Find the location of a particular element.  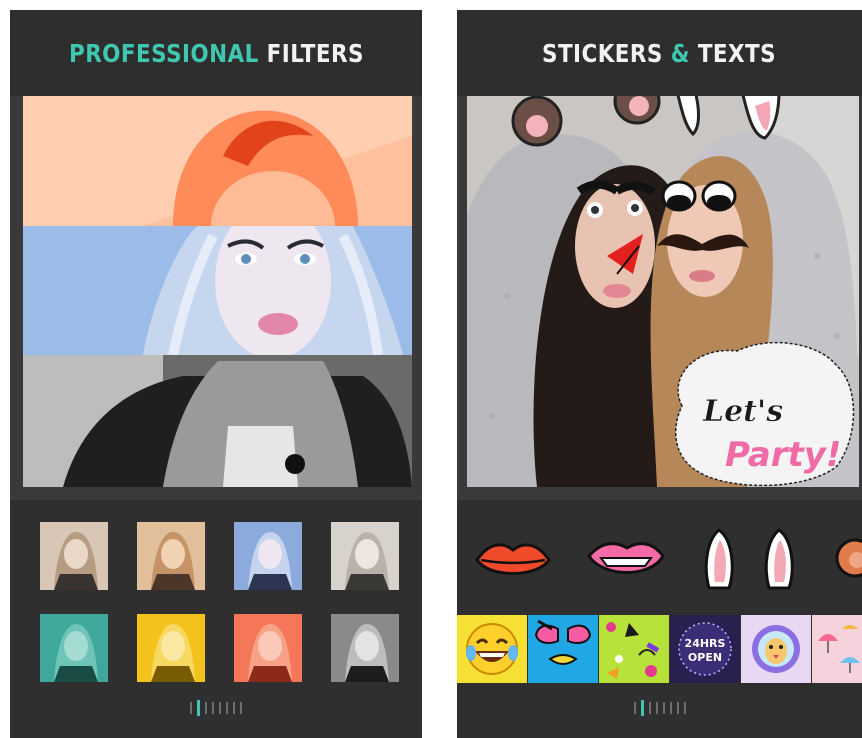

filters-header: PROFESSIONAL FILTERS is located at coordinates (216, 53).